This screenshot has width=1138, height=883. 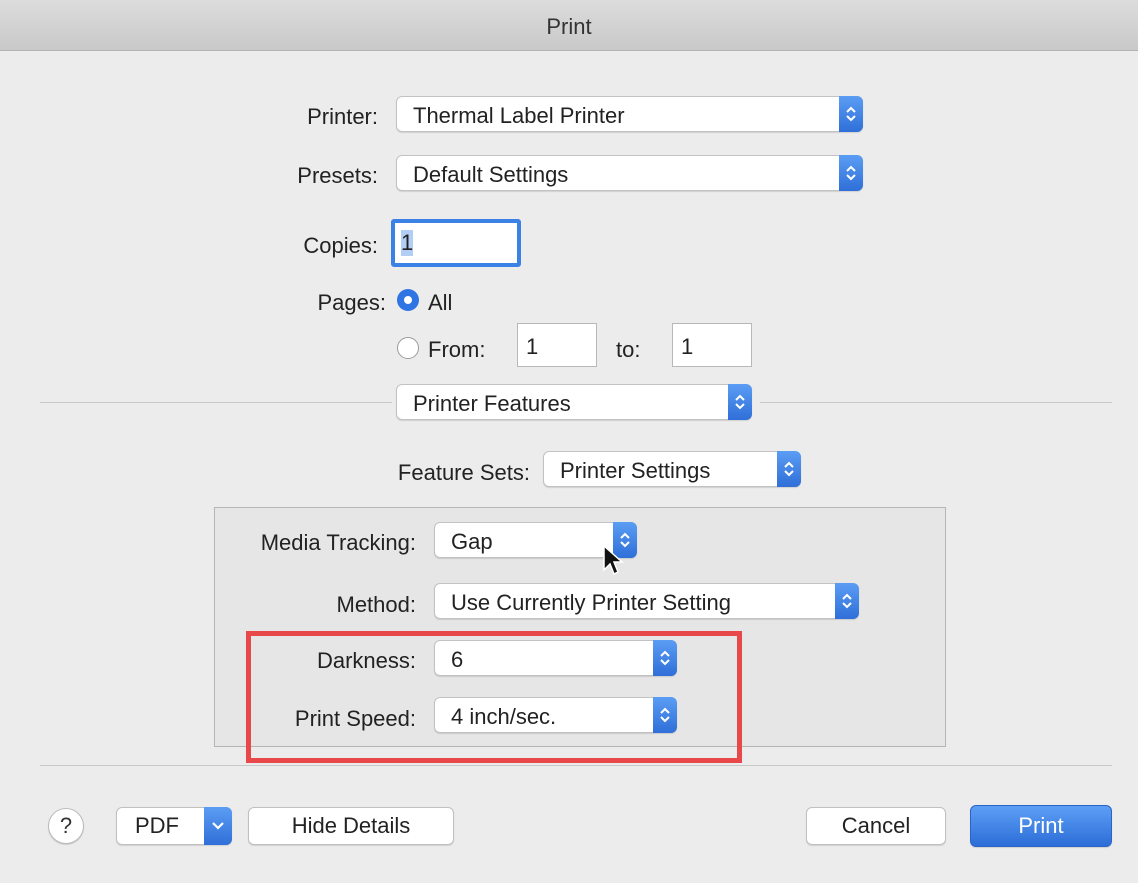 I want to click on method-select-value: Use Currently Printer Setting, so click(x=591, y=602).